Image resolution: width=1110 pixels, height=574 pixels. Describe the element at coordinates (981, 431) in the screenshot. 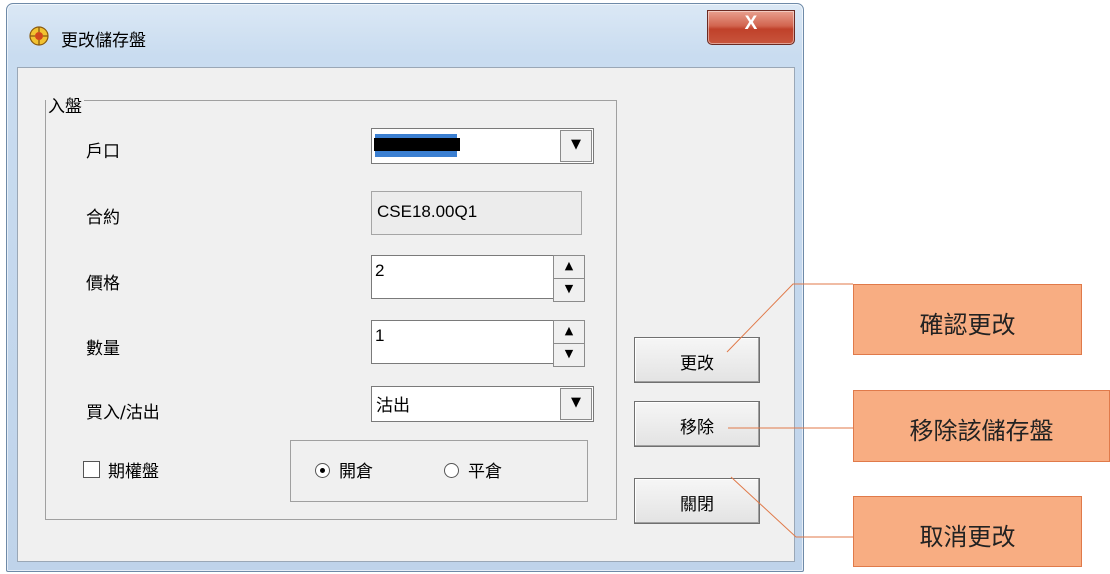

I see `remove-callout-text: 移除該儲存盤` at that location.